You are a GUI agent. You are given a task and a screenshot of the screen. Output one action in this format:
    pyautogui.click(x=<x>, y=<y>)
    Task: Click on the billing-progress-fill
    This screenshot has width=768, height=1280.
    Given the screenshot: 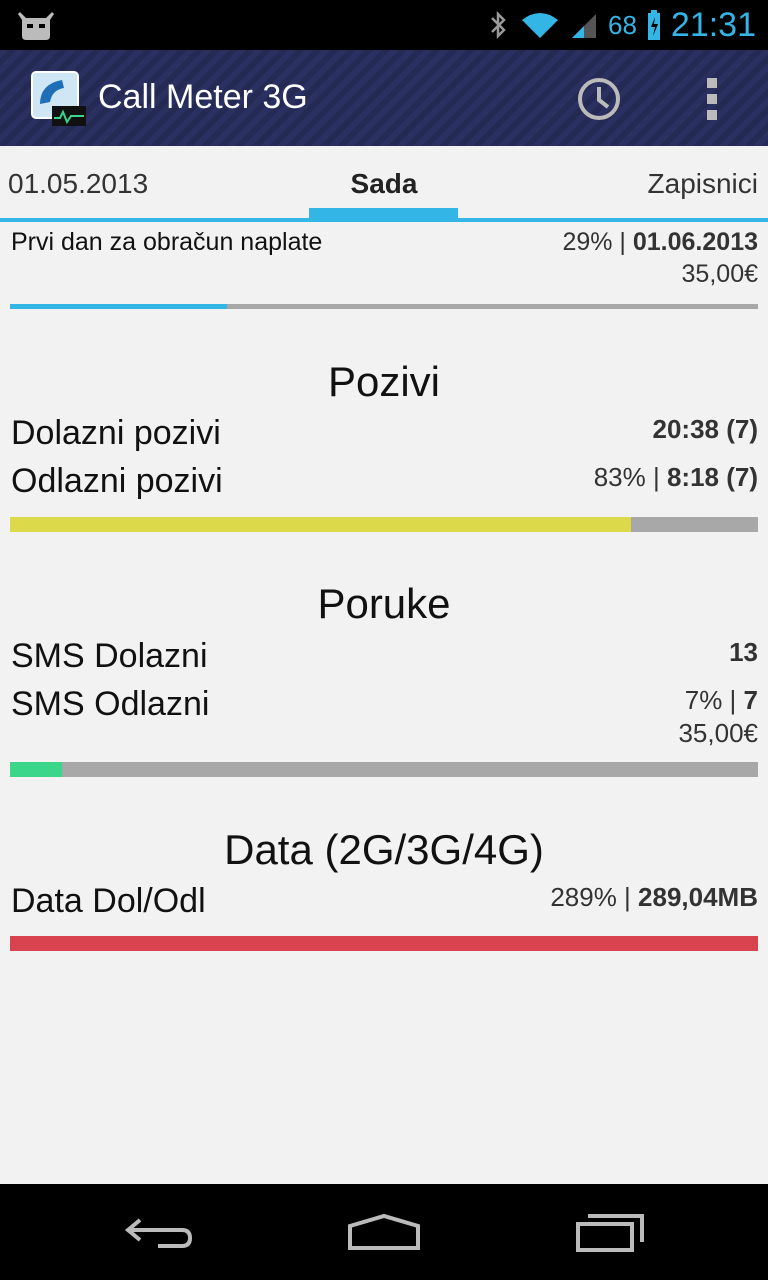 What is the action you would take?
    pyautogui.click(x=118, y=306)
    